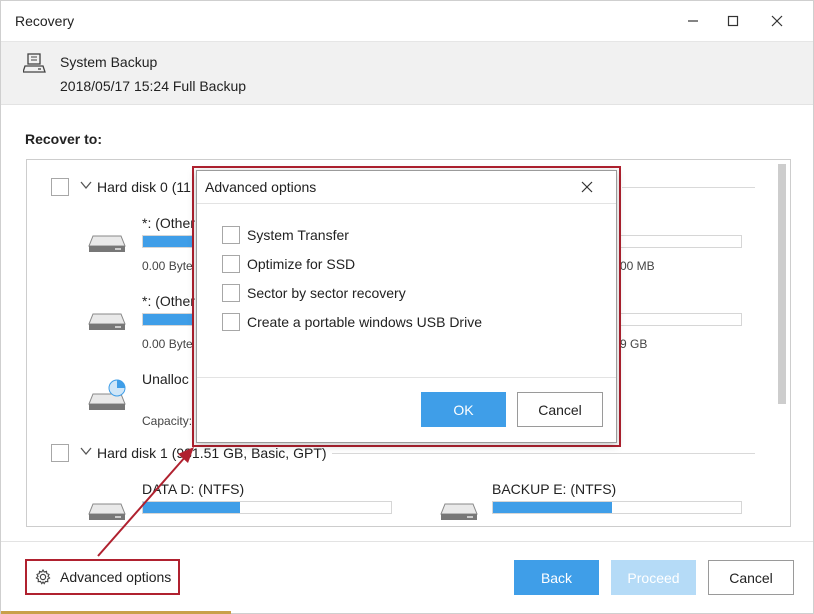  I want to click on recover-to-label: Recover to:, so click(64, 139).